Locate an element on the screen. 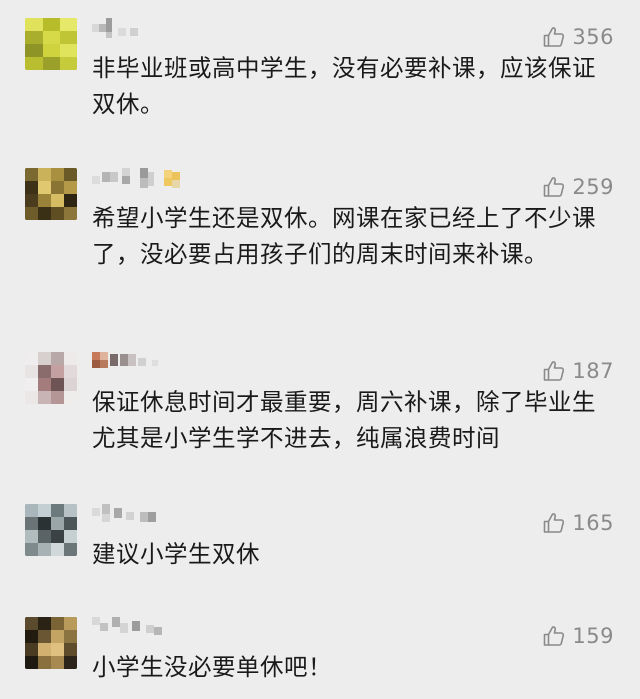  like-button: 165 is located at coordinates (578, 523).